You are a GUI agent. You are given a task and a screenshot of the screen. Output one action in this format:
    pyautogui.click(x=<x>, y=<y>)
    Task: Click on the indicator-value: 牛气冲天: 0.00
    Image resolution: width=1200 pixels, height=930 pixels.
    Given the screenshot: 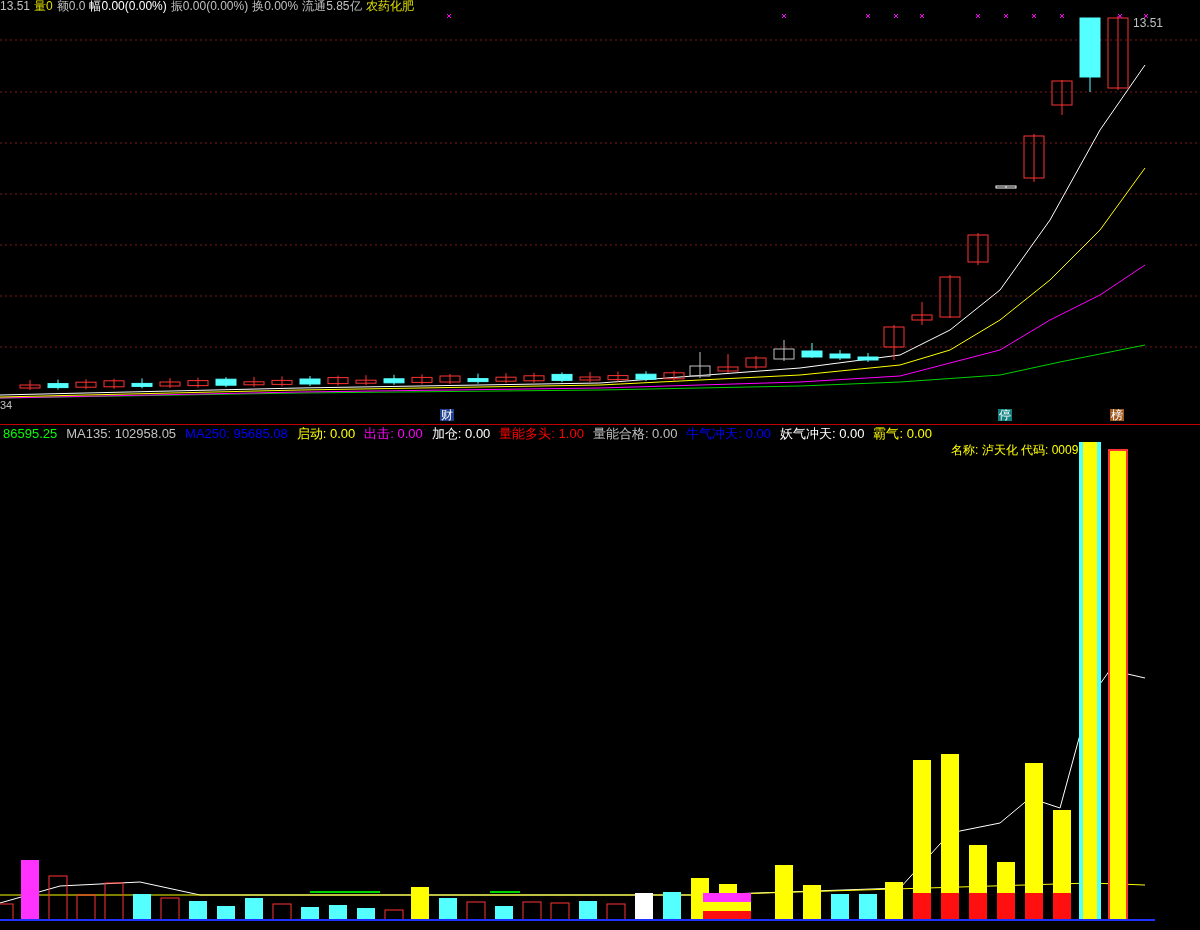 What is the action you would take?
    pyautogui.click(x=728, y=433)
    